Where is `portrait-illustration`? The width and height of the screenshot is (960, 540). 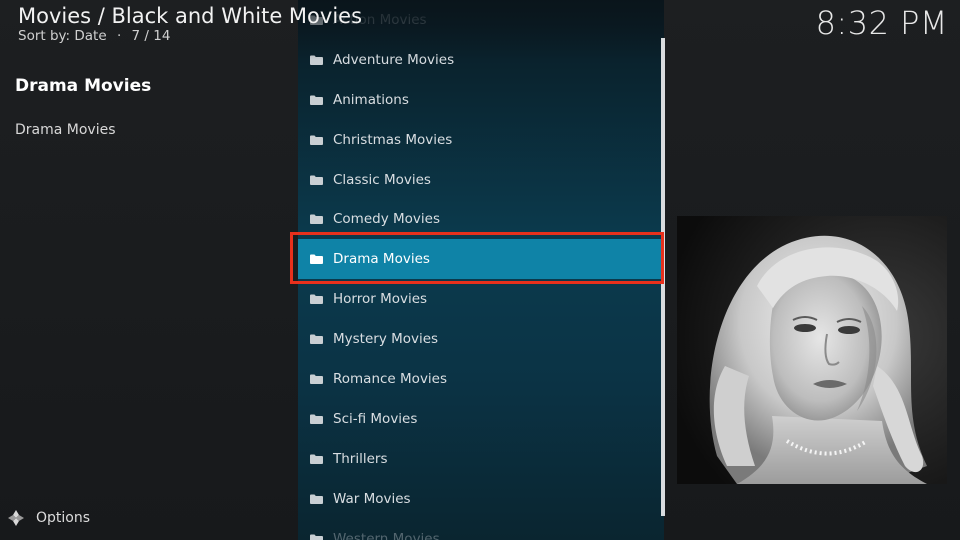 portrait-illustration is located at coordinates (812, 350).